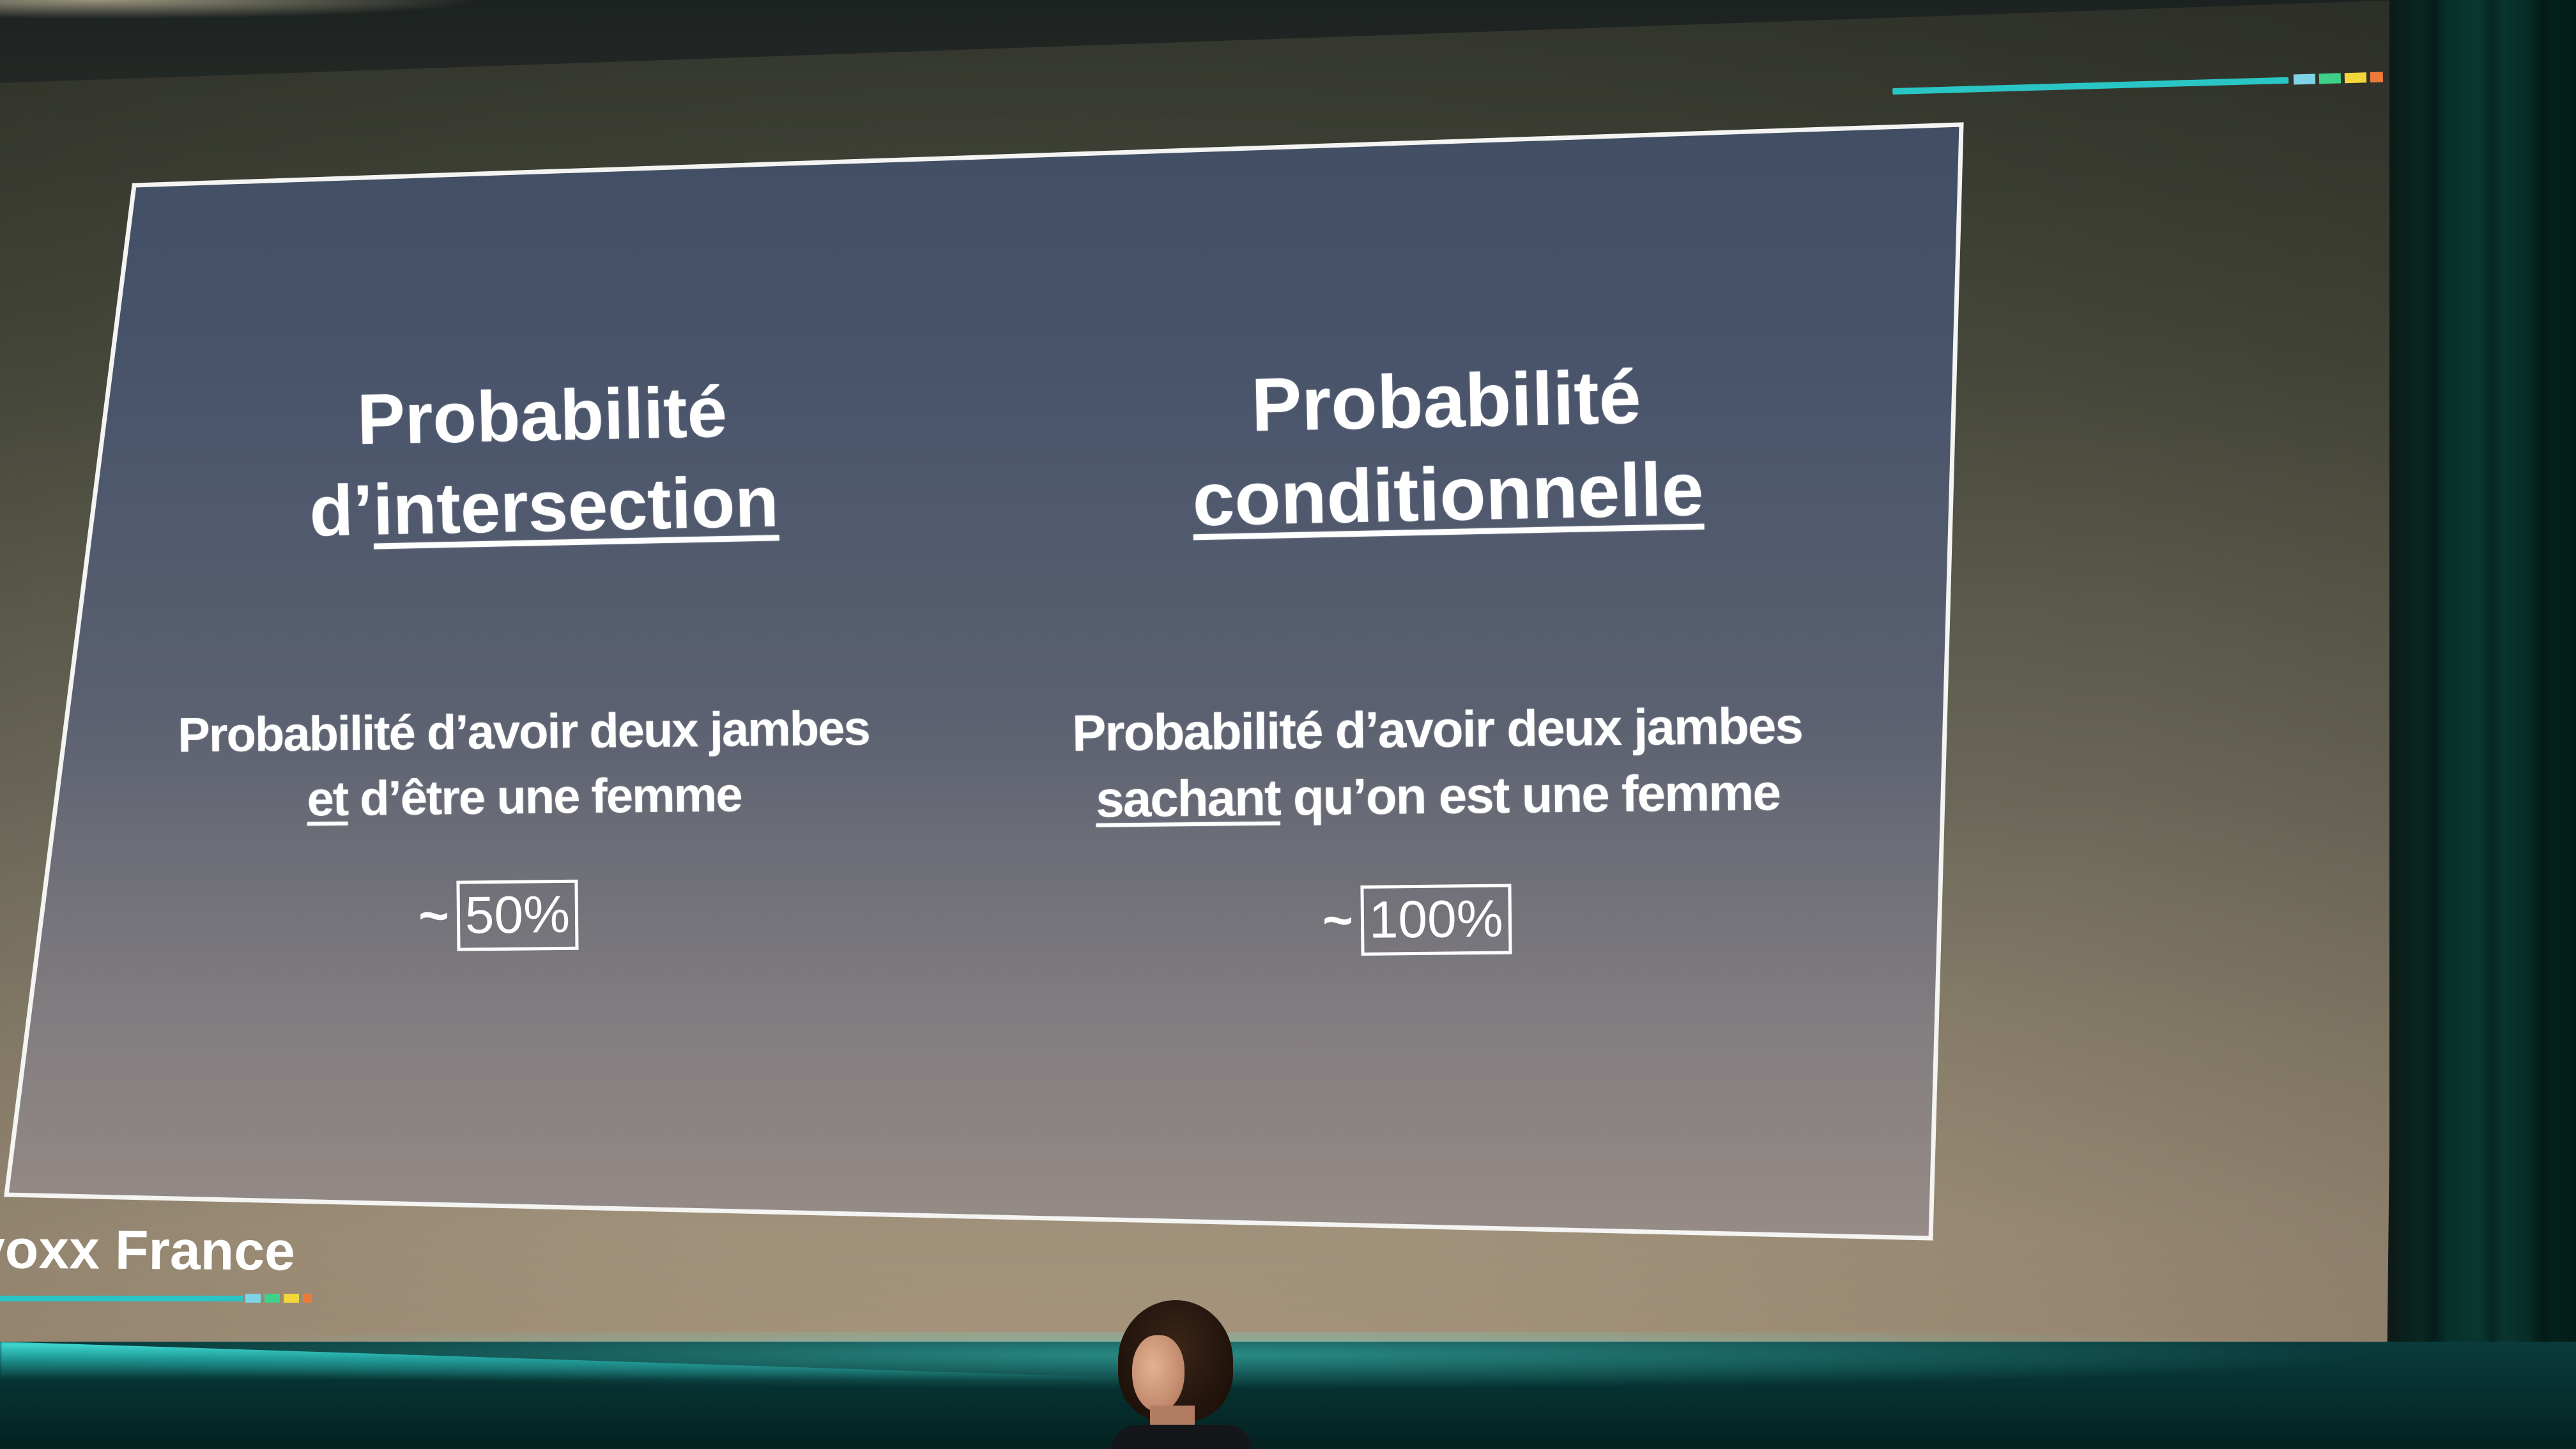  What do you see at coordinates (1530, 794) in the screenshot?
I see `right-desc-rest: qu’on est une femme` at bounding box center [1530, 794].